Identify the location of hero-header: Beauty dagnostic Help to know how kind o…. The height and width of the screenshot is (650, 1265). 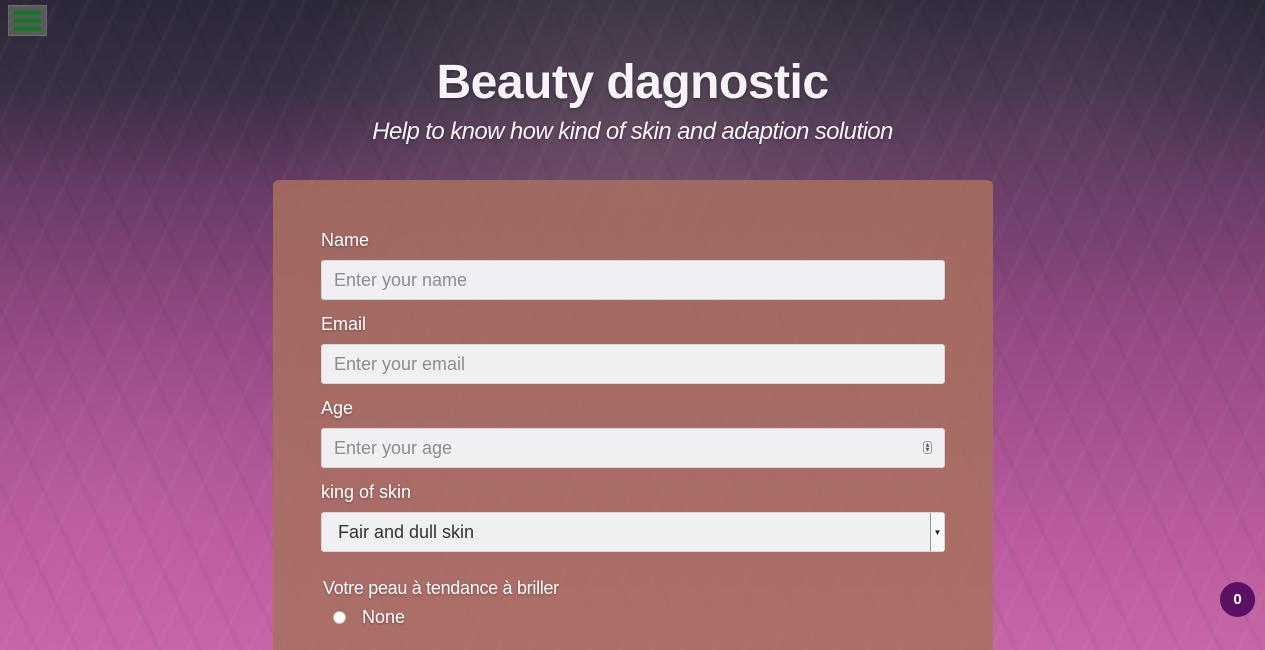
(632, 100).